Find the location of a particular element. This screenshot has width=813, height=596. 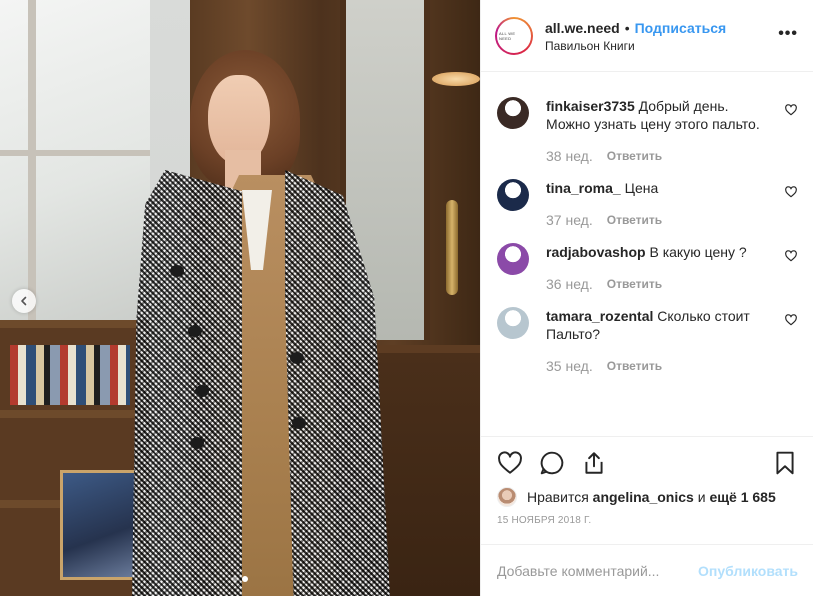

liker-avatar is located at coordinates (507, 497).